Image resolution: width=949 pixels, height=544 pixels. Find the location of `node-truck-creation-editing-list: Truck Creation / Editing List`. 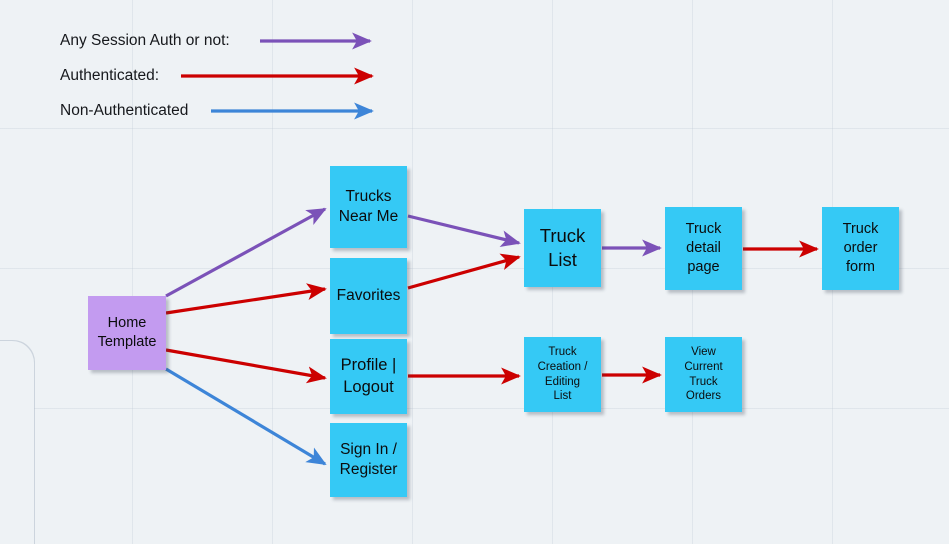

node-truck-creation-editing-list: Truck Creation / Editing List is located at coordinates (562, 374).